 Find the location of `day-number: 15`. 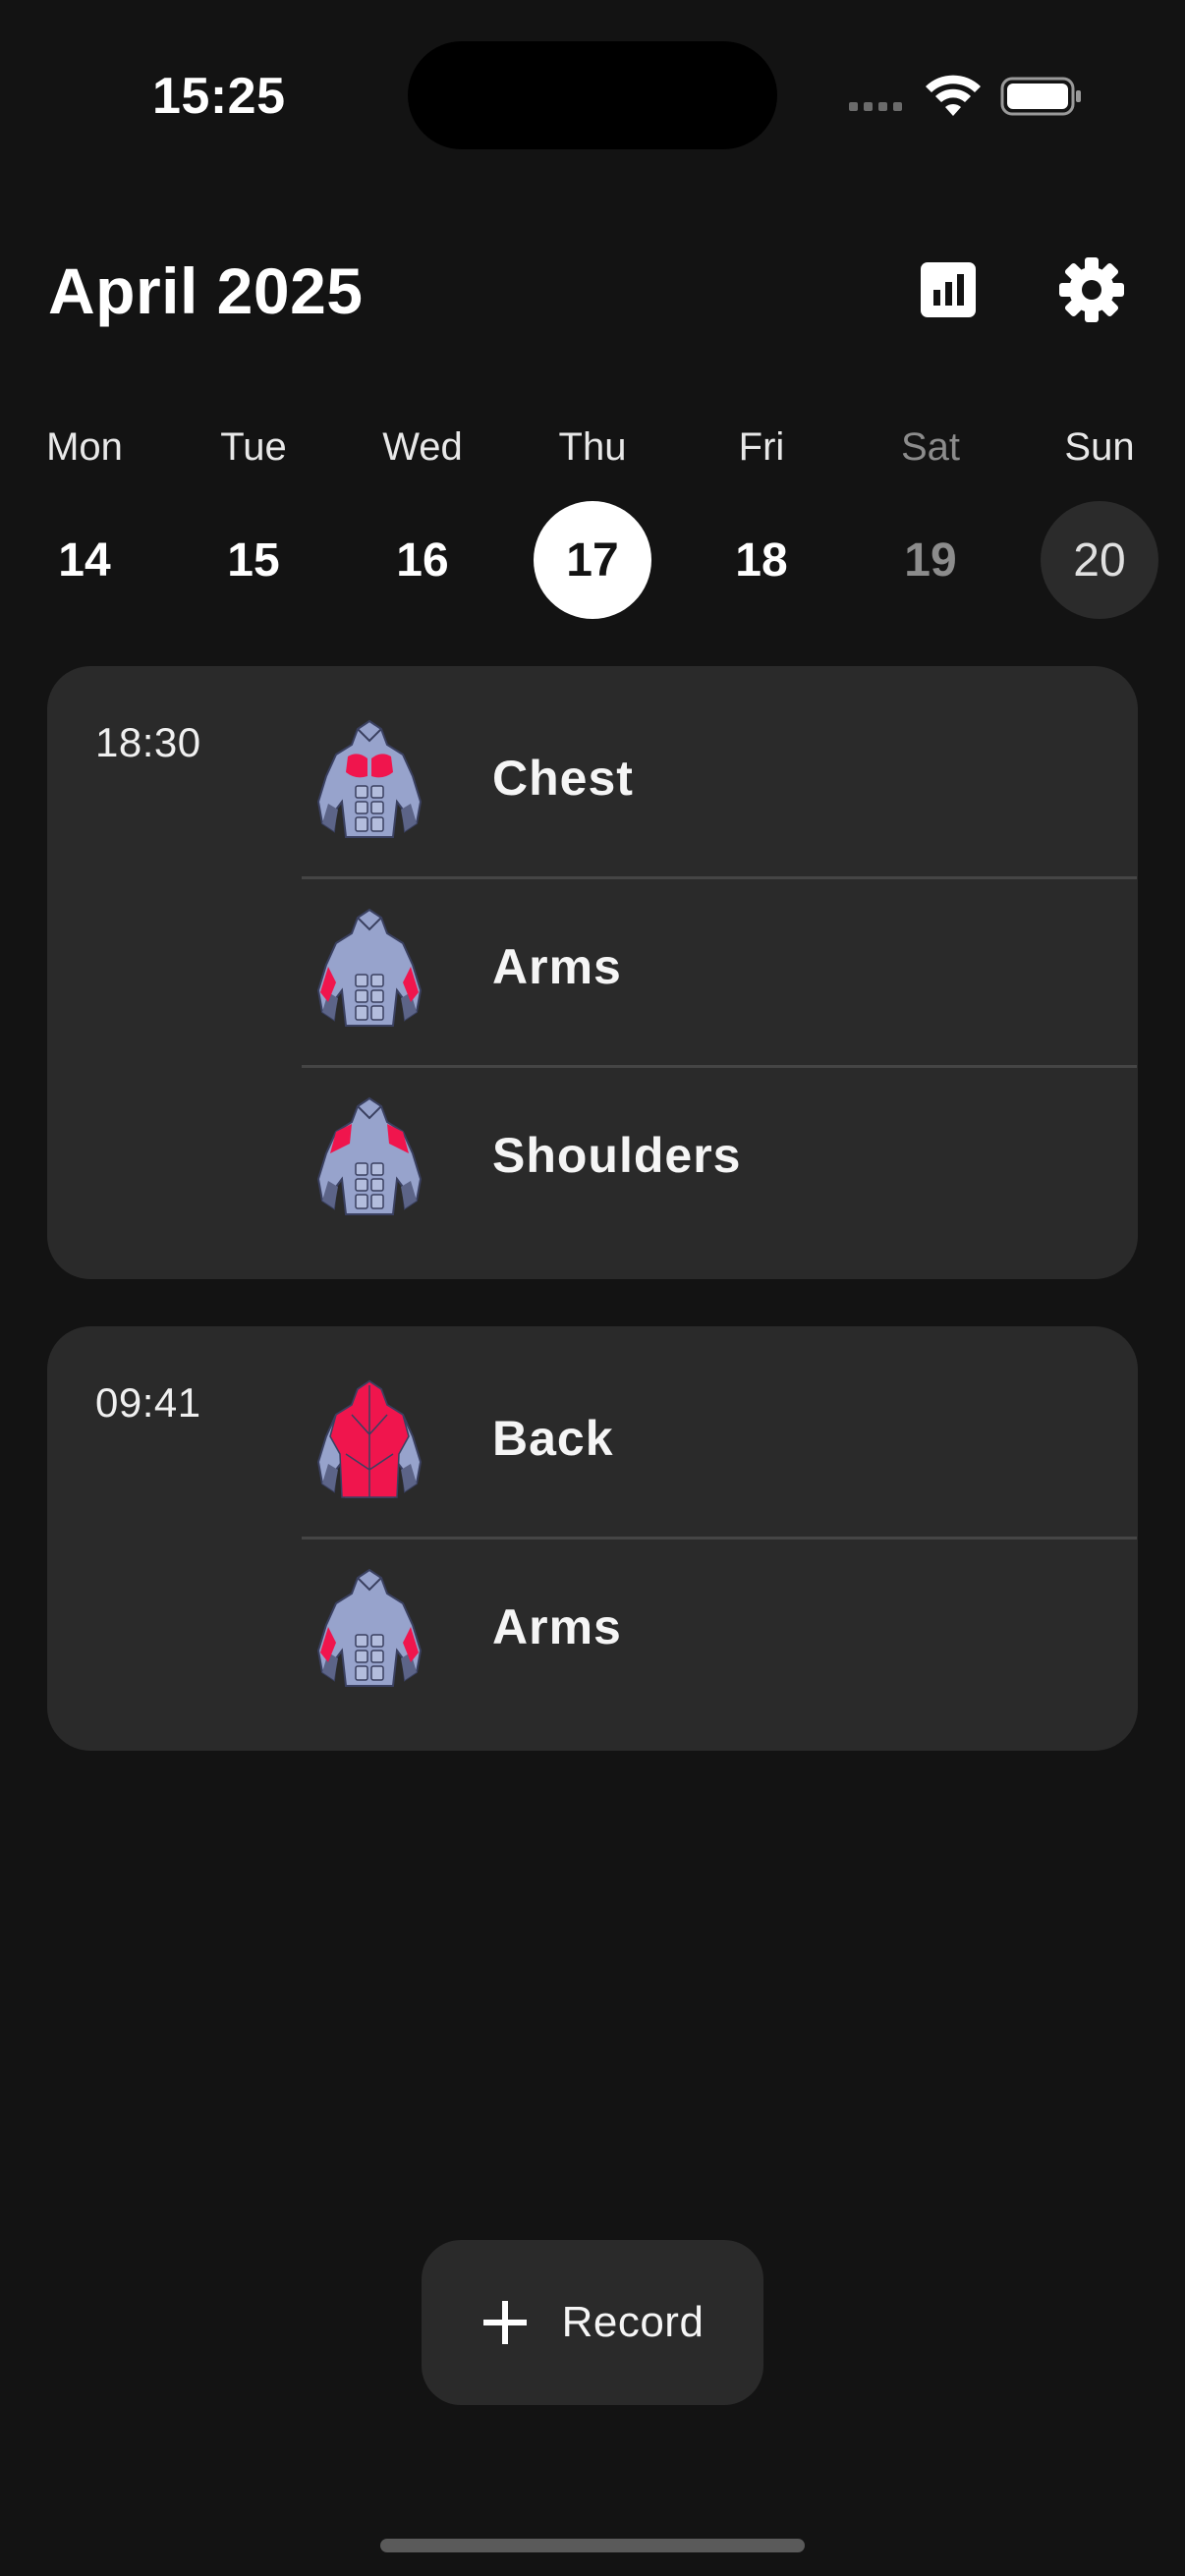

day-number: 15 is located at coordinates (254, 560).